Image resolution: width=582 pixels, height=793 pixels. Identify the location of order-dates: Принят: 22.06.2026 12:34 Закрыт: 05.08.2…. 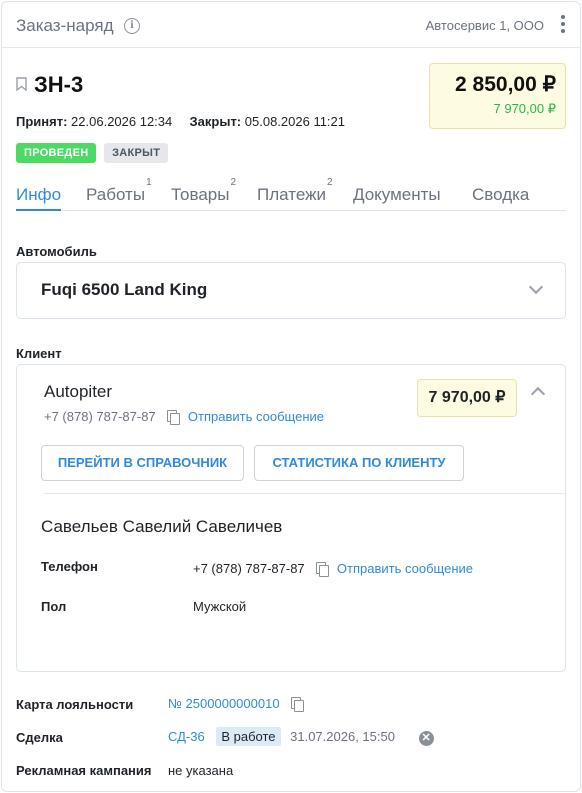
(180, 121).